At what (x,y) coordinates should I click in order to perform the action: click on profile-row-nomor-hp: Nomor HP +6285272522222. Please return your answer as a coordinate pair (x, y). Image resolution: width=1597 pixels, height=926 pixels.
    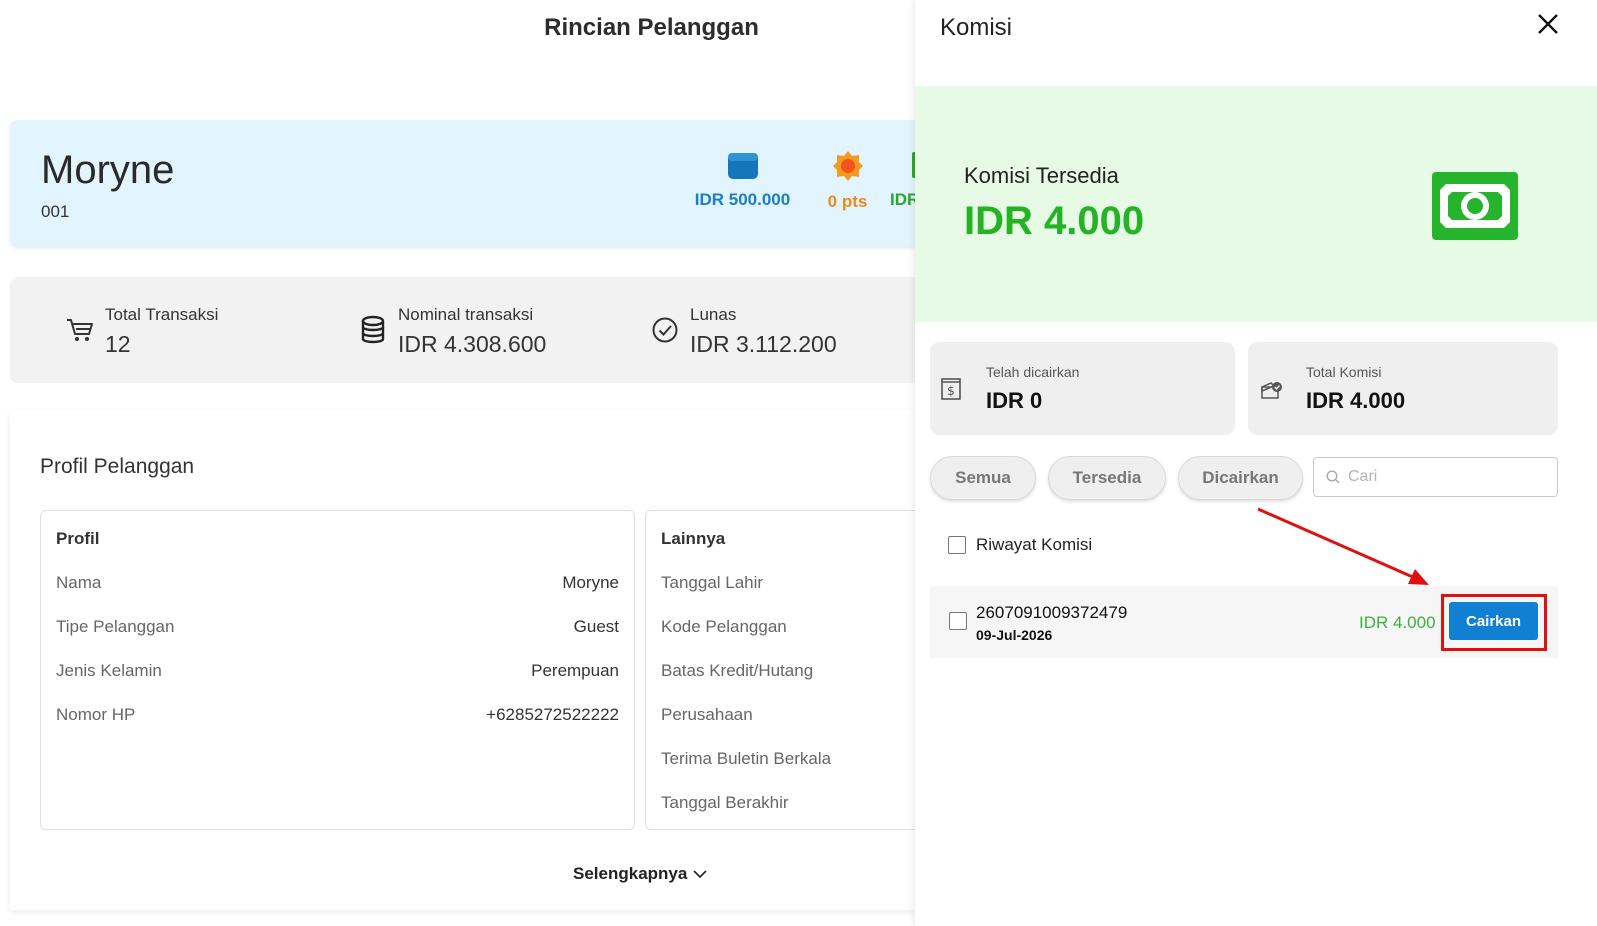
    Looking at the image, I should click on (337, 715).